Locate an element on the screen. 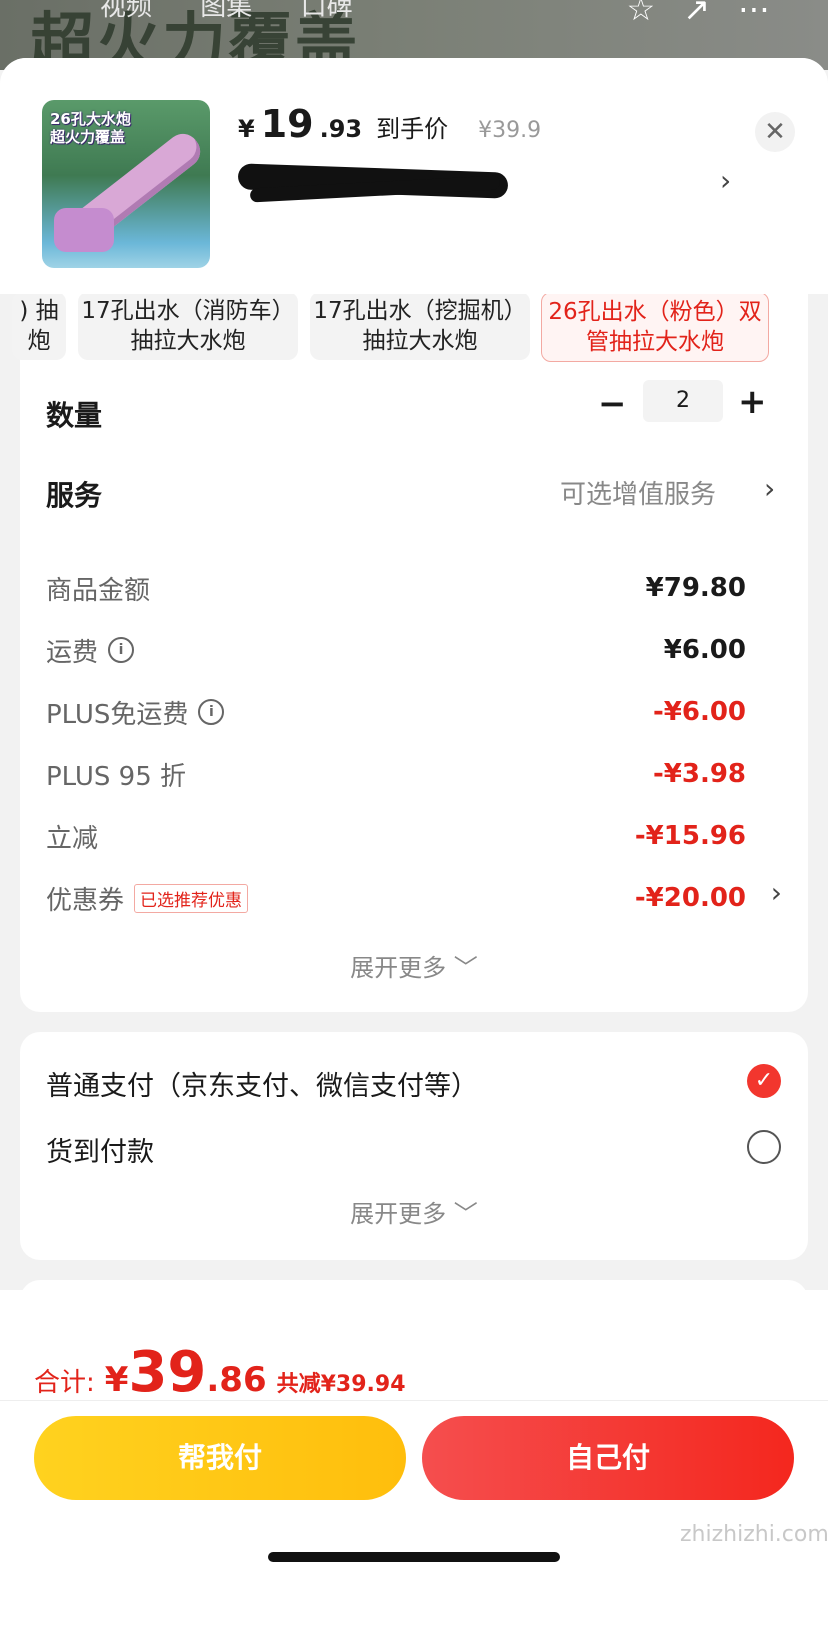 Image resolution: width=828 pixels, height=1639 pixels. thumbnail-caption: 26孔大水炮 超火力覆盖 is located at coordinates (90, 128).